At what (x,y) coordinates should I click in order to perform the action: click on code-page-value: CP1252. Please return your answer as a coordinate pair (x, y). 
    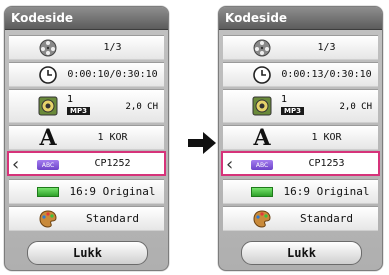
    Looking at the image, I should click on (112, 163).